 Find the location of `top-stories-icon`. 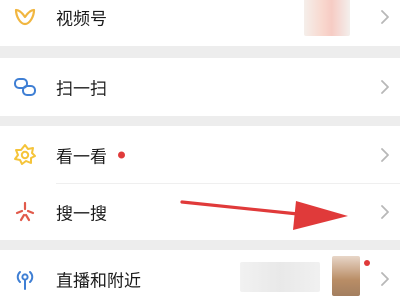

top-stories-icon is located at coordinates (25, 154).